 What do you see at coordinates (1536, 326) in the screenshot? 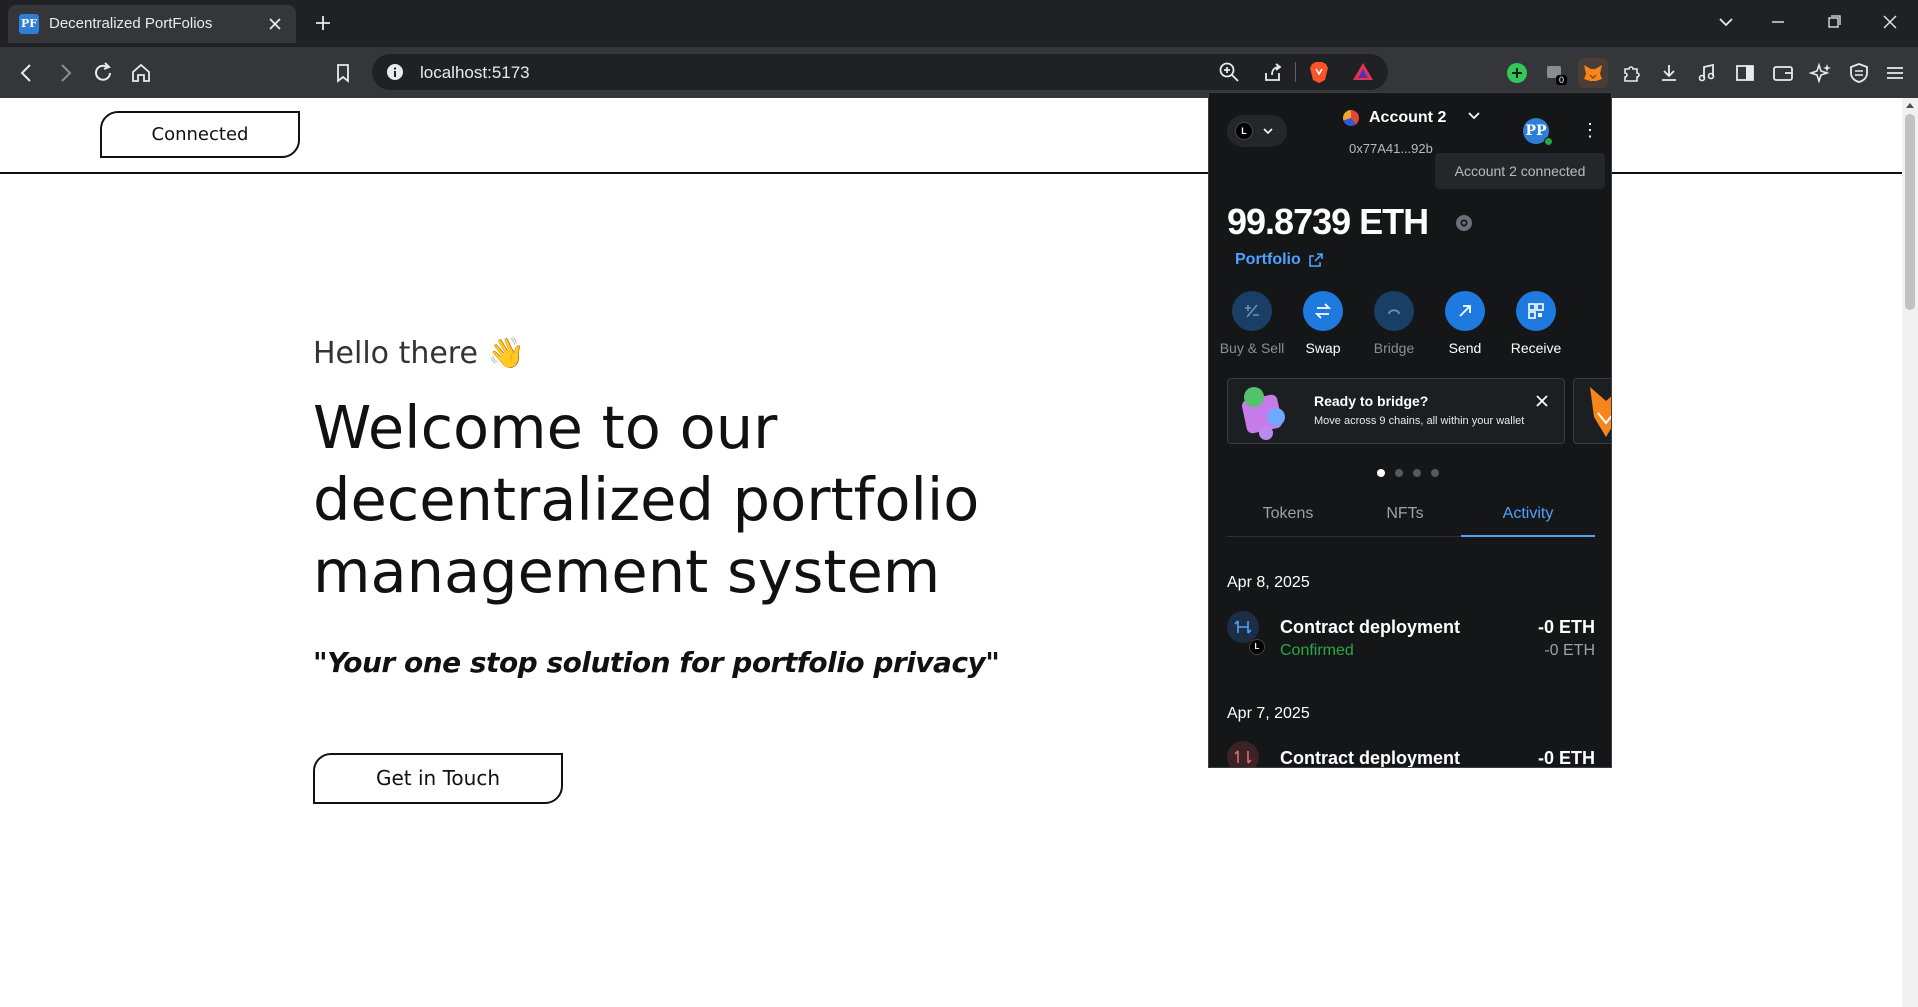
I see `receive-button: Receive` at bounding box center [1536, 326].